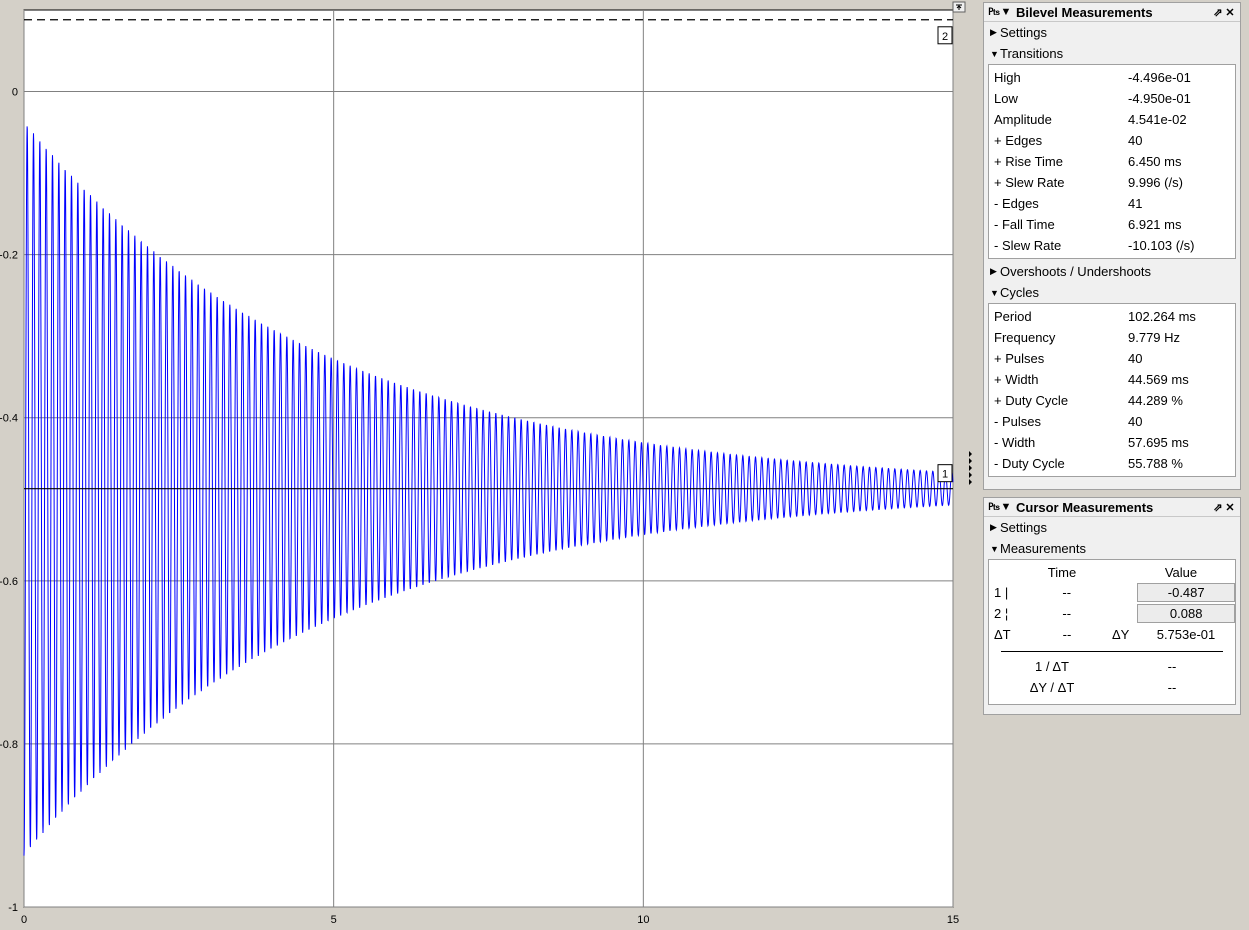  What do you see at coordinates (1112, 337) in the screenshot?
I see `cycle-row: Frequency 9.779 Hz` at bounding box center [1112, 337].